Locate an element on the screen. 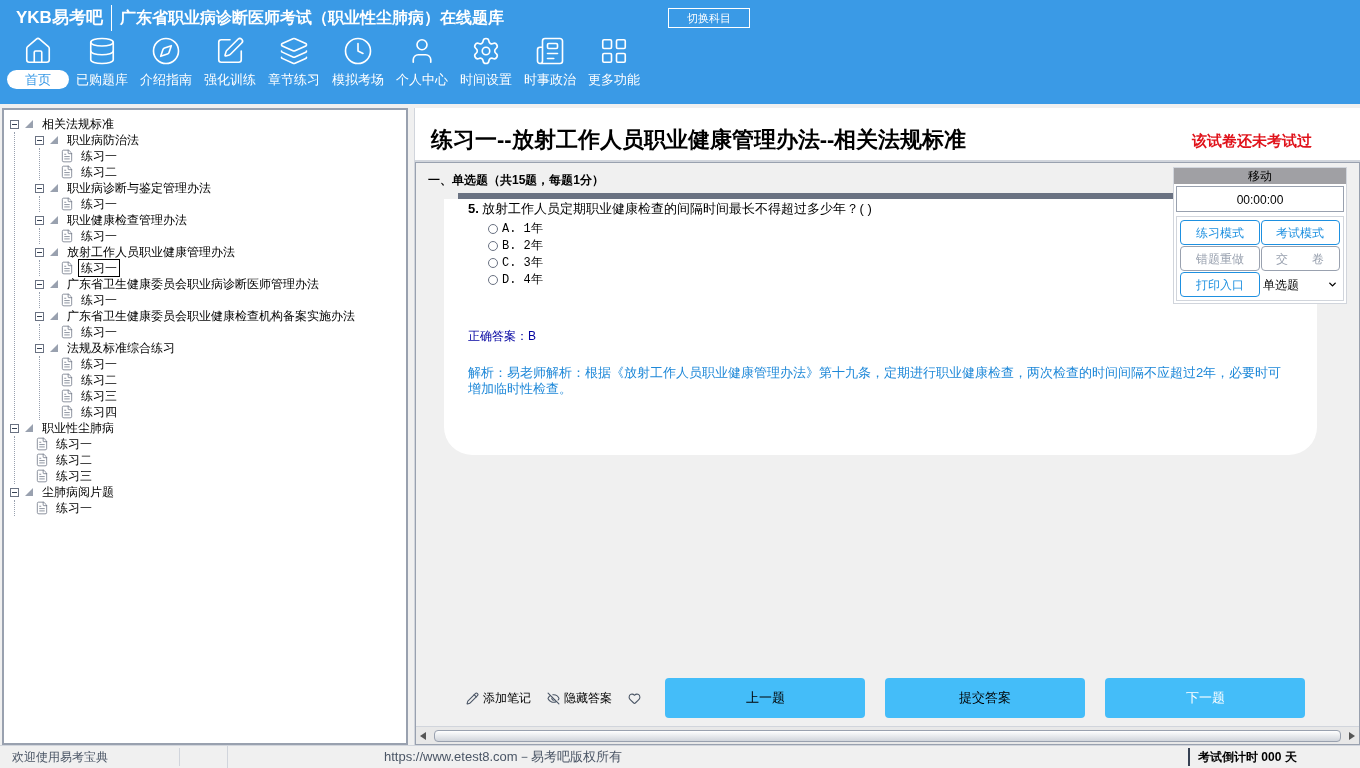 Image resolution: width=1360 pixels, height=768 pixels. database-icon is located at coordinates (102, 51).